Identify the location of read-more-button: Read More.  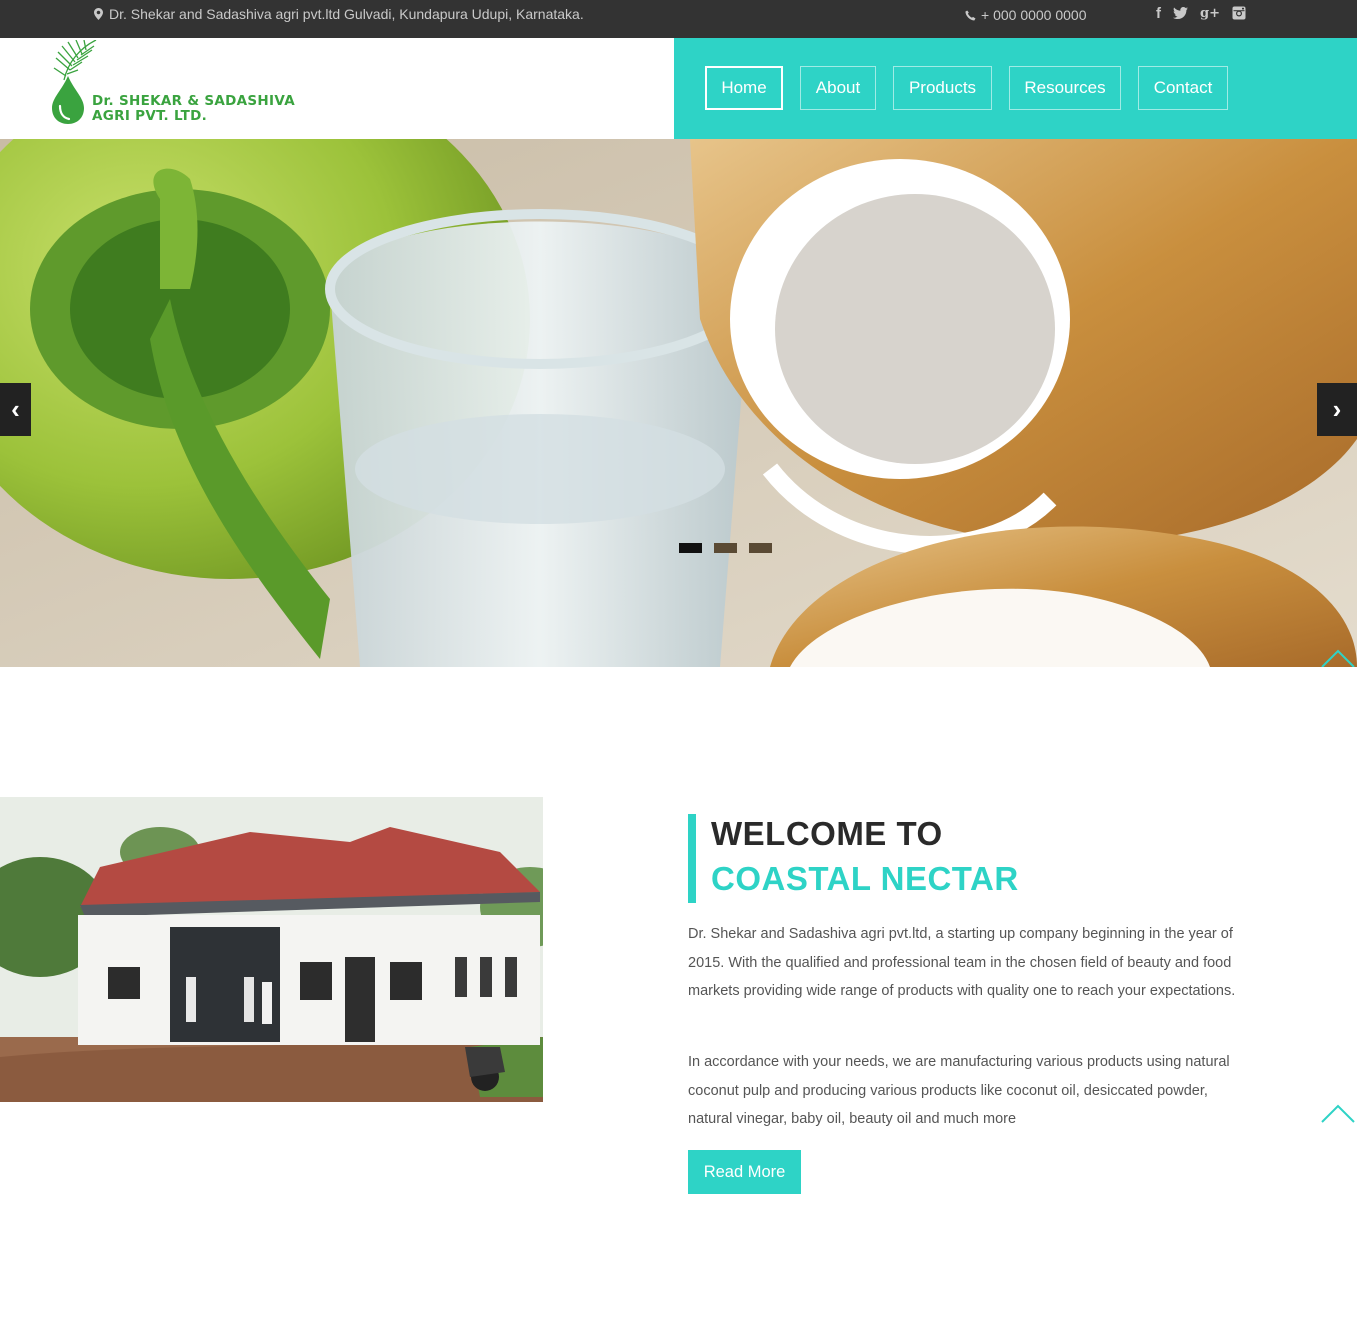
(744, 1172).